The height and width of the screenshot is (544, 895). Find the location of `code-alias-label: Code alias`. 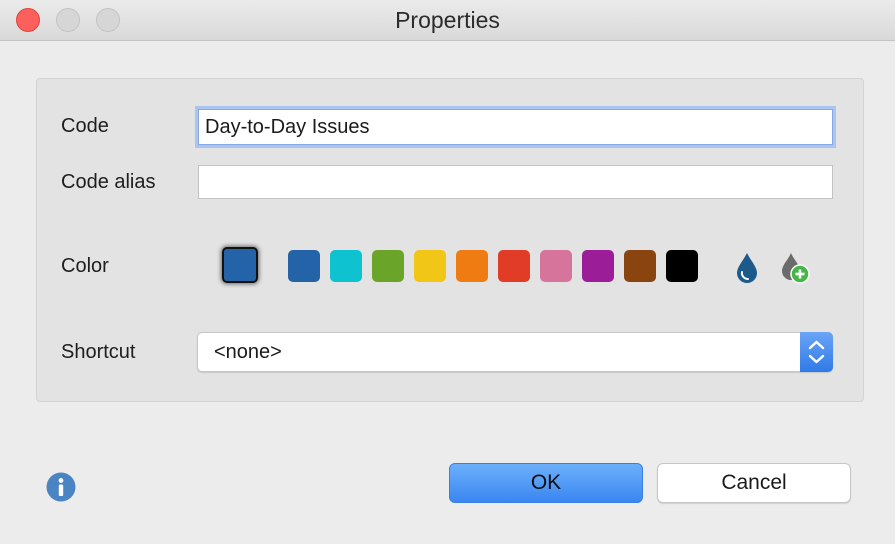

code-alias-label: Code alias is located at coordinates (108, 182).